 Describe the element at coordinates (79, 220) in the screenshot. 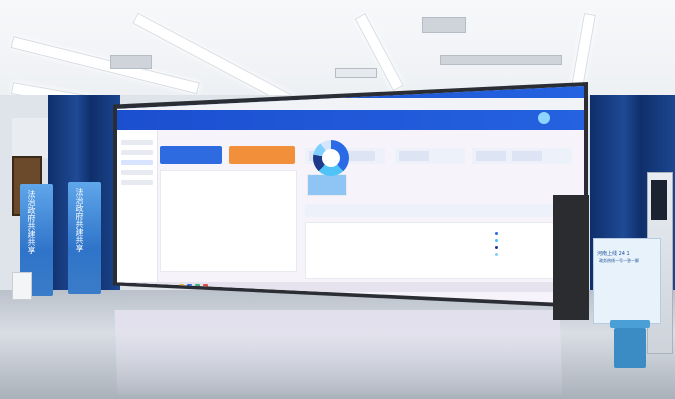

I see `banner-text-right: 法治政府共建共享` at that location.